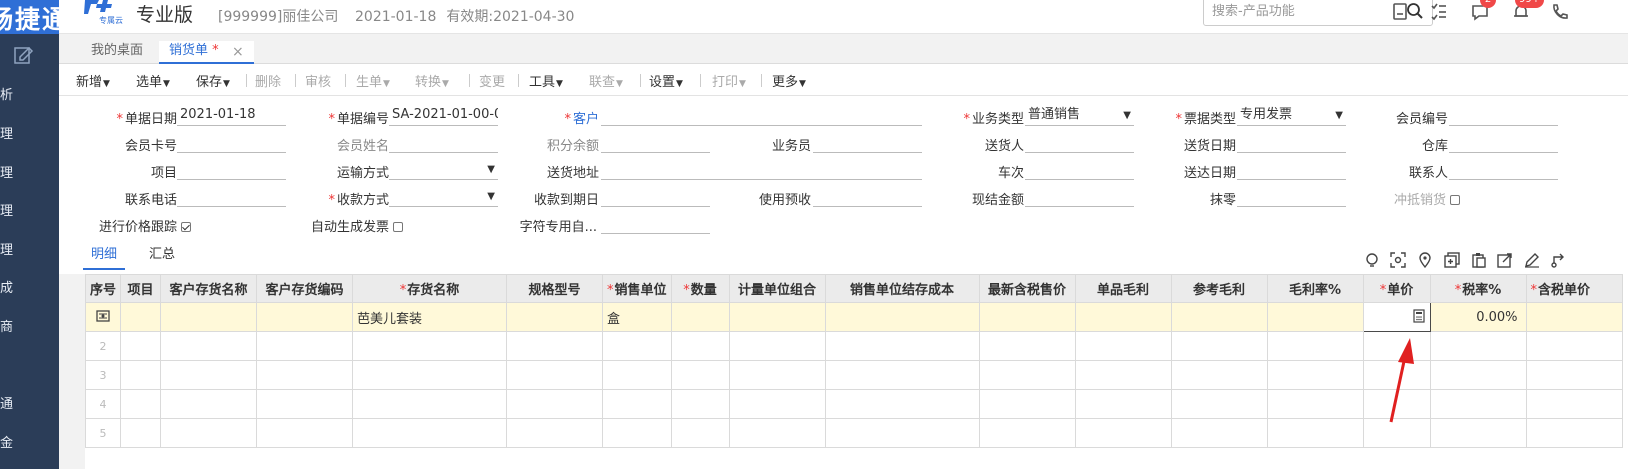  What do you see at coordinates (761, 170) in the screenshot?
I see `ship-addr-field` at bounding box center [761, 170].